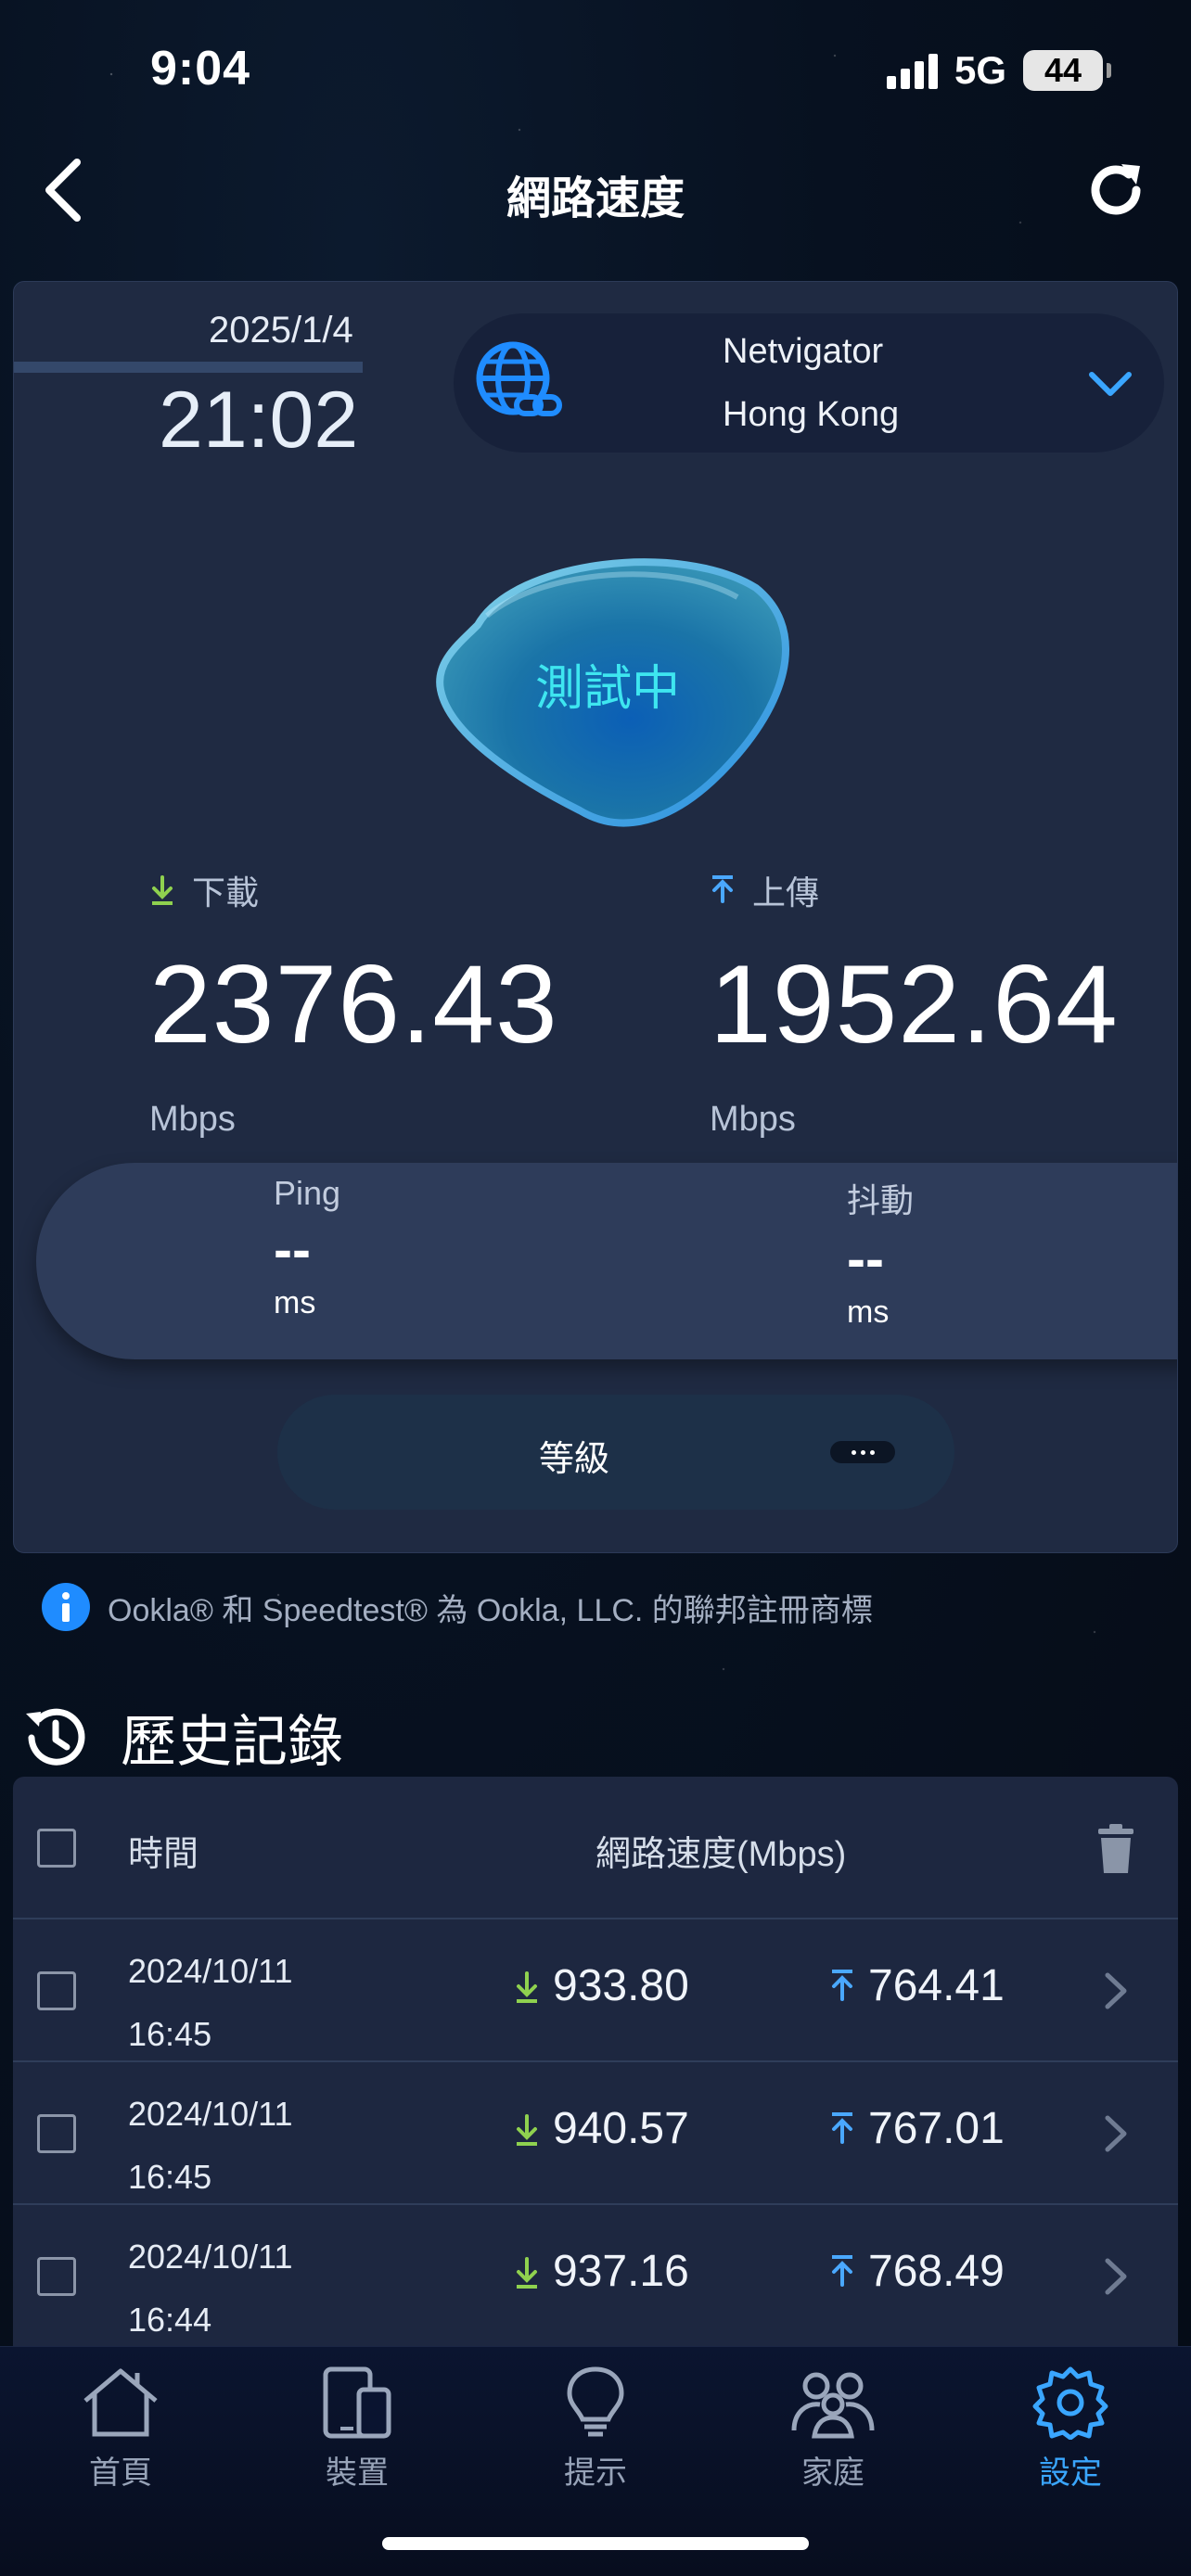 The height and width of the screenshot is (2576, 1191). What do you see at coordinates (833, 2406) in the screenshot?
I see `family-icon` at bounding box center [833, 2406].